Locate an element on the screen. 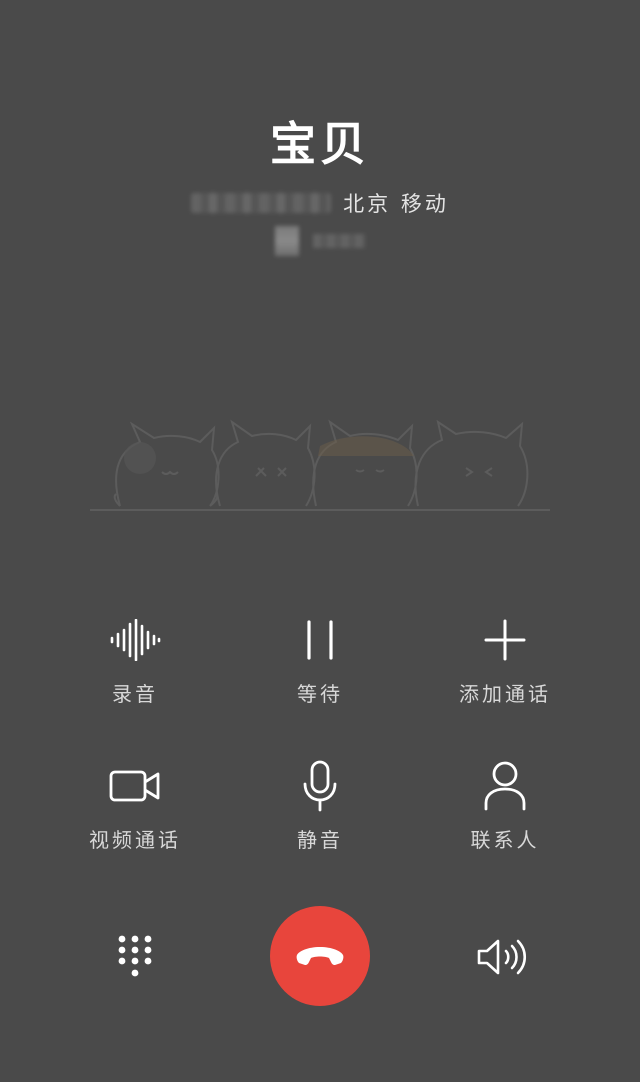 Image resolution: width=640 pixels, height=1082 pixels. contact-name: 宝贝 is located at coordinates (320, 144).